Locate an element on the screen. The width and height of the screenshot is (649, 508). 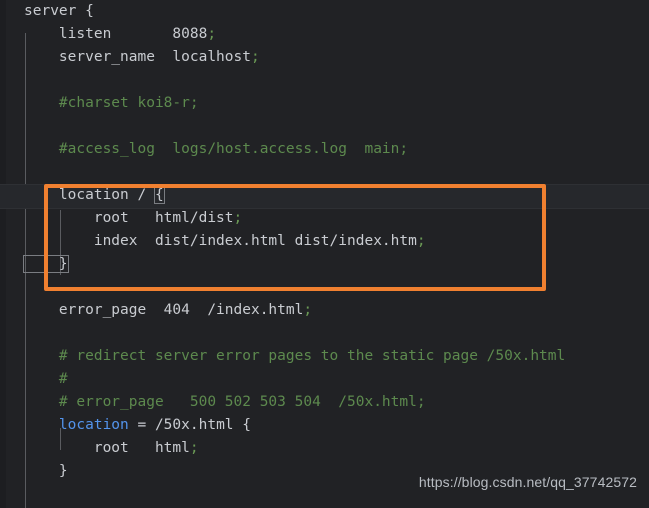
code-token-plain: index dist/index.html dist/index.htm is located at coordinates (220, 241).